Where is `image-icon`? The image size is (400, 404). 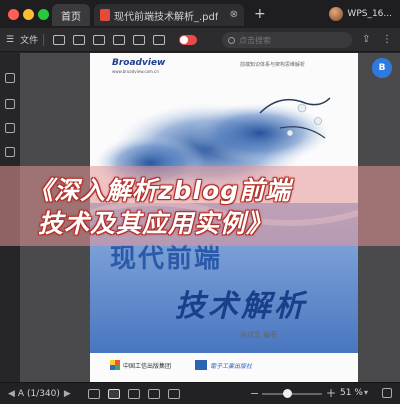 image-icon is located at coordinates (10, 128).